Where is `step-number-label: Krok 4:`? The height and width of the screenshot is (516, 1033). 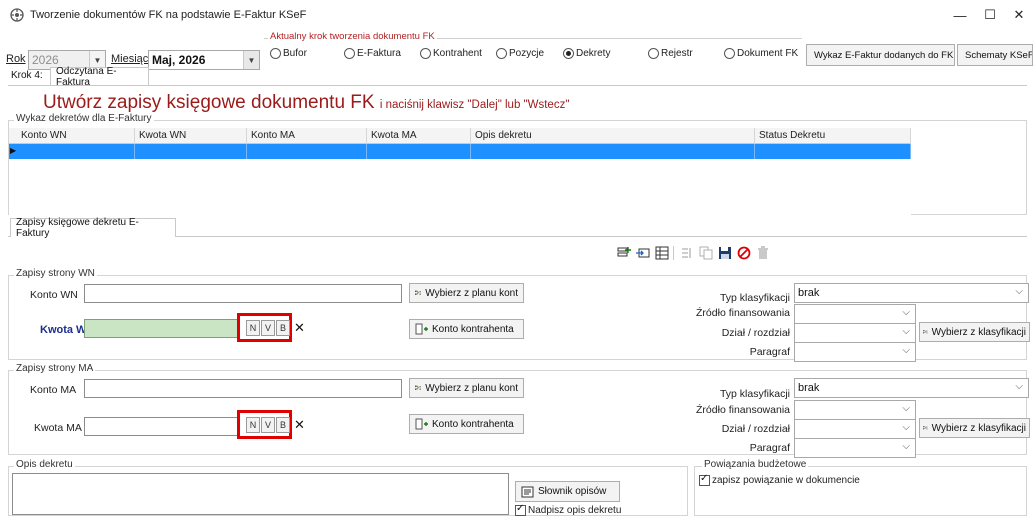 step-number-label: Krok 4: is located at coordinates (27, 75).